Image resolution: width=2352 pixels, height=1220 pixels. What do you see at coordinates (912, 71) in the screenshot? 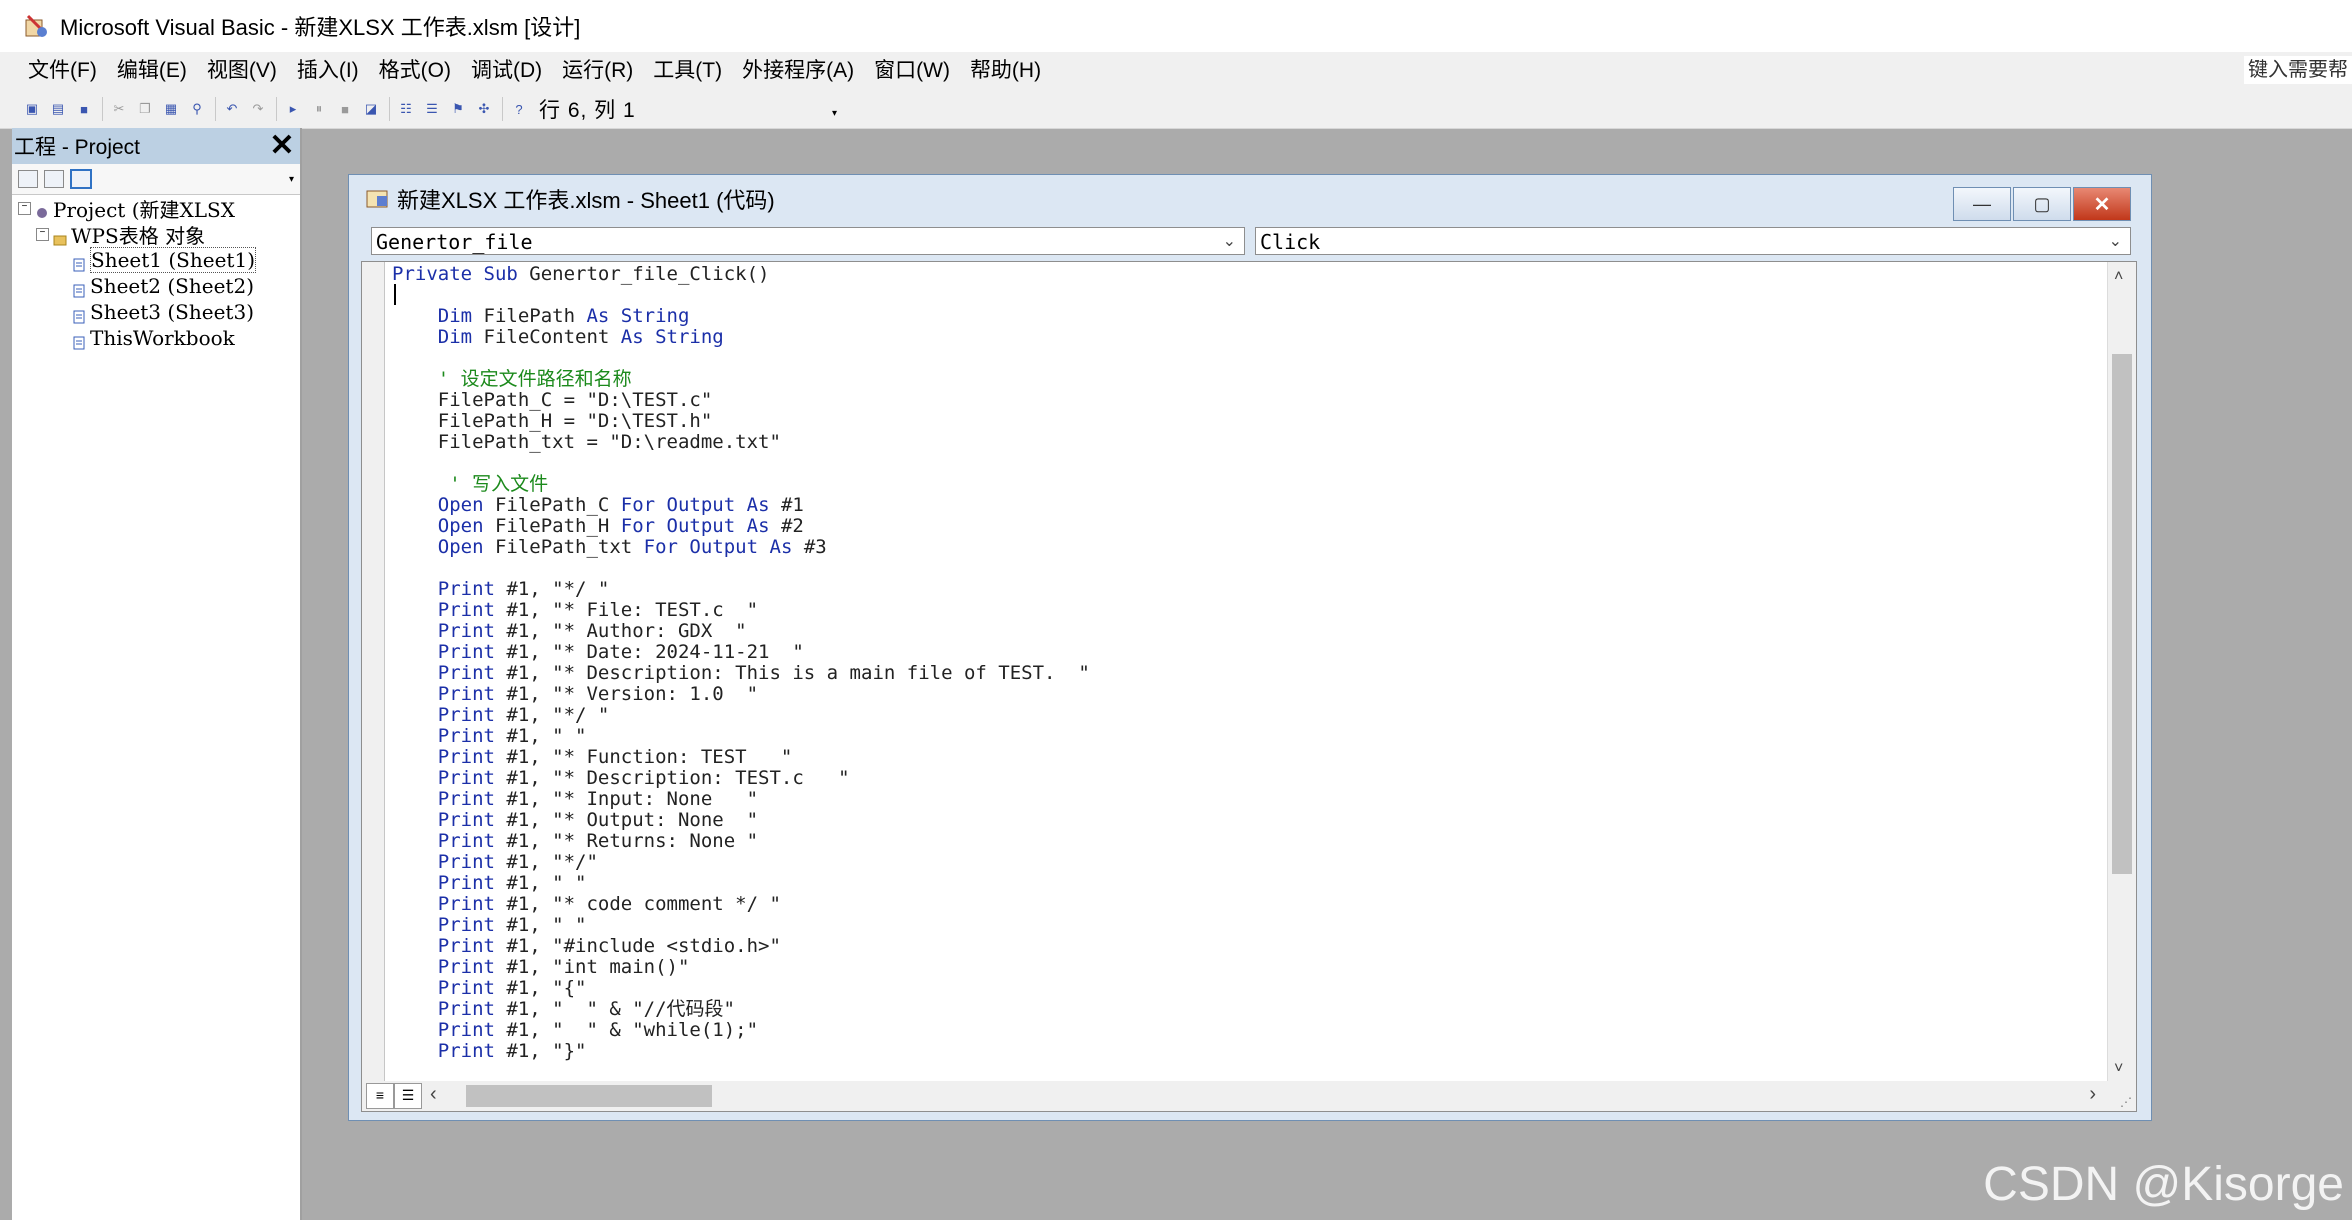
I see `menu-window: 窗口(W)` at bounding box center [912, 71].